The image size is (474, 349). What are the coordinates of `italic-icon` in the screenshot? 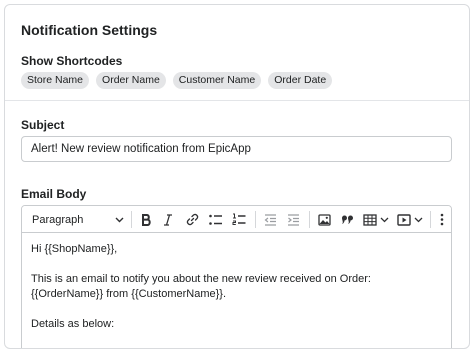 It's located at (168, 219).